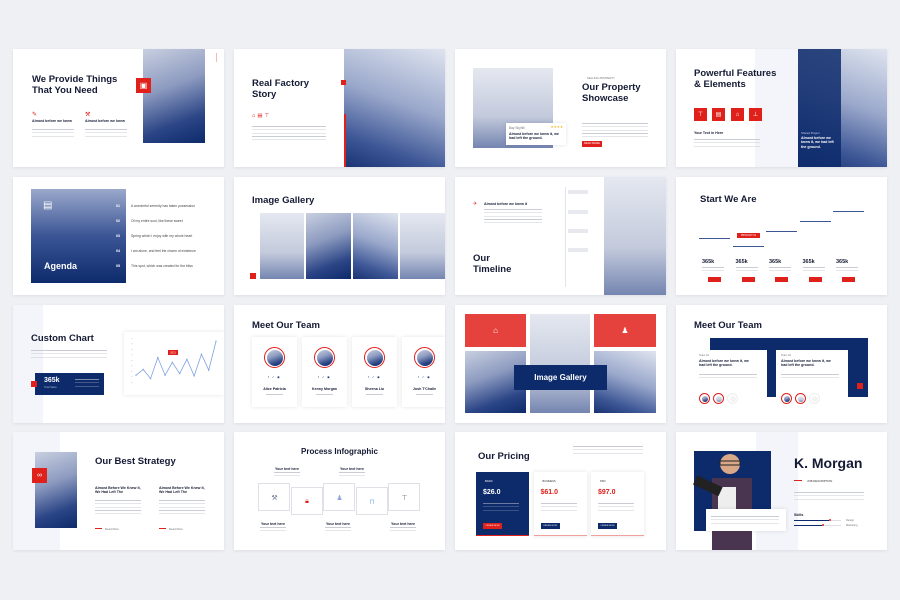  What do you see at coordinates (157, 221) in the screenshot?
I see `agenda-item: Of my entire soul, like these sweet` at bounding box center [157, 221].